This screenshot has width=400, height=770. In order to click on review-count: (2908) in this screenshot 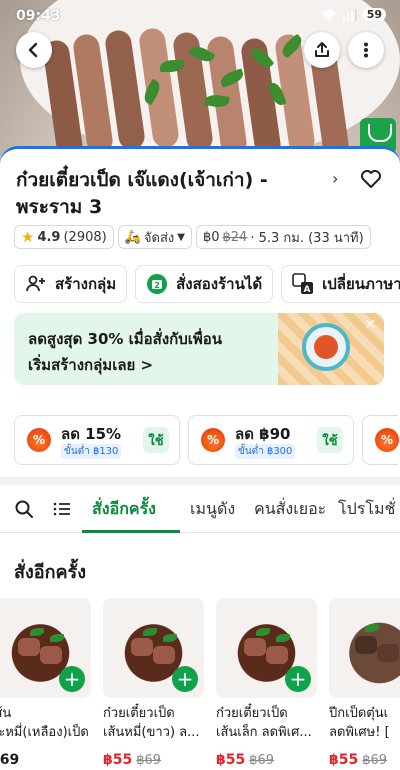, I will do `click(85, 237)`.